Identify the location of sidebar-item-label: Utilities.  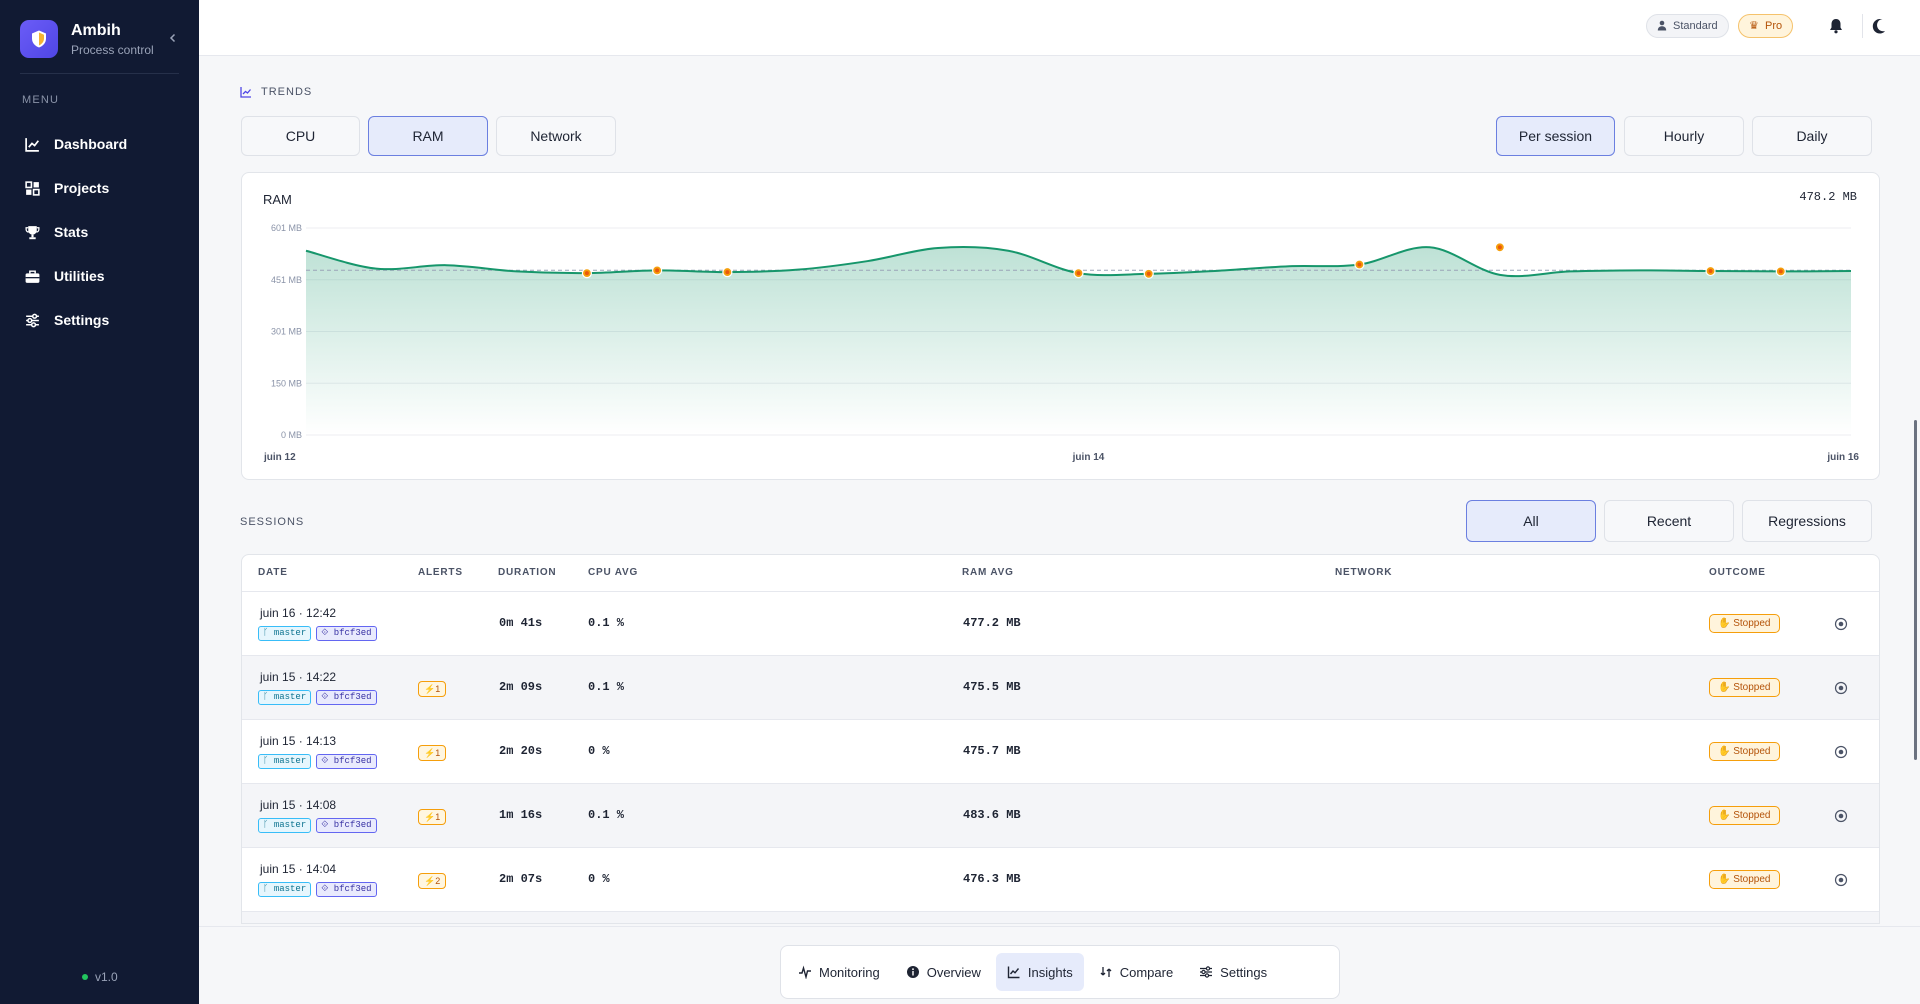
(79, 276).